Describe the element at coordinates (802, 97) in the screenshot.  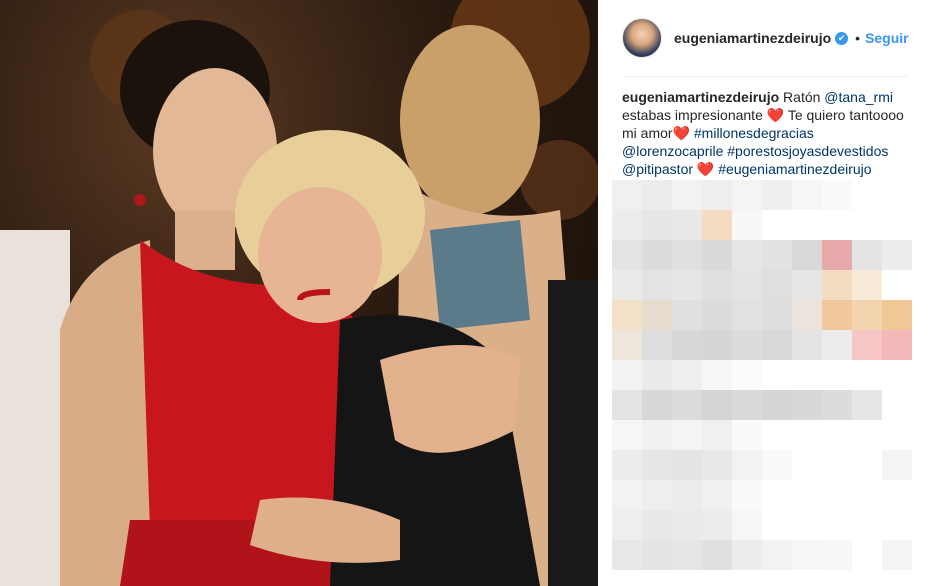
I see `caption-text: Ratón` at that location.